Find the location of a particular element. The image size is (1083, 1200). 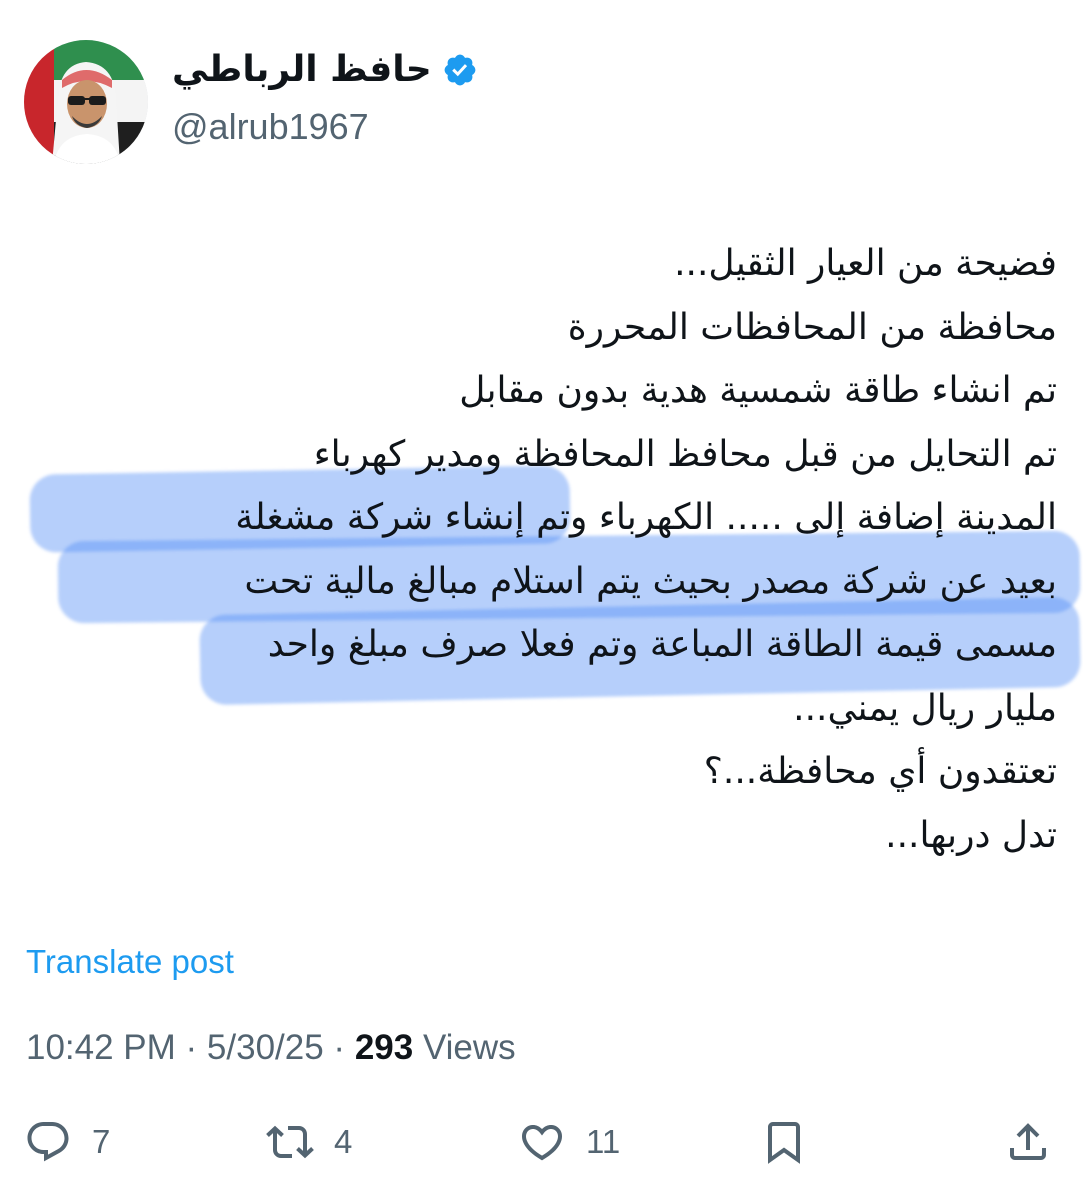

like-count: 11 is located at coordinates (603, 1141).